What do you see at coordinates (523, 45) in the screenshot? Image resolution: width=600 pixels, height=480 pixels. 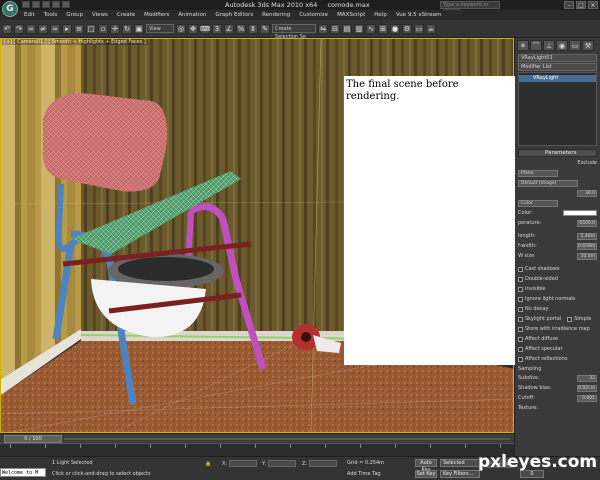 I see `create-tab-icon: ✶` at bounding box center [523, 45].